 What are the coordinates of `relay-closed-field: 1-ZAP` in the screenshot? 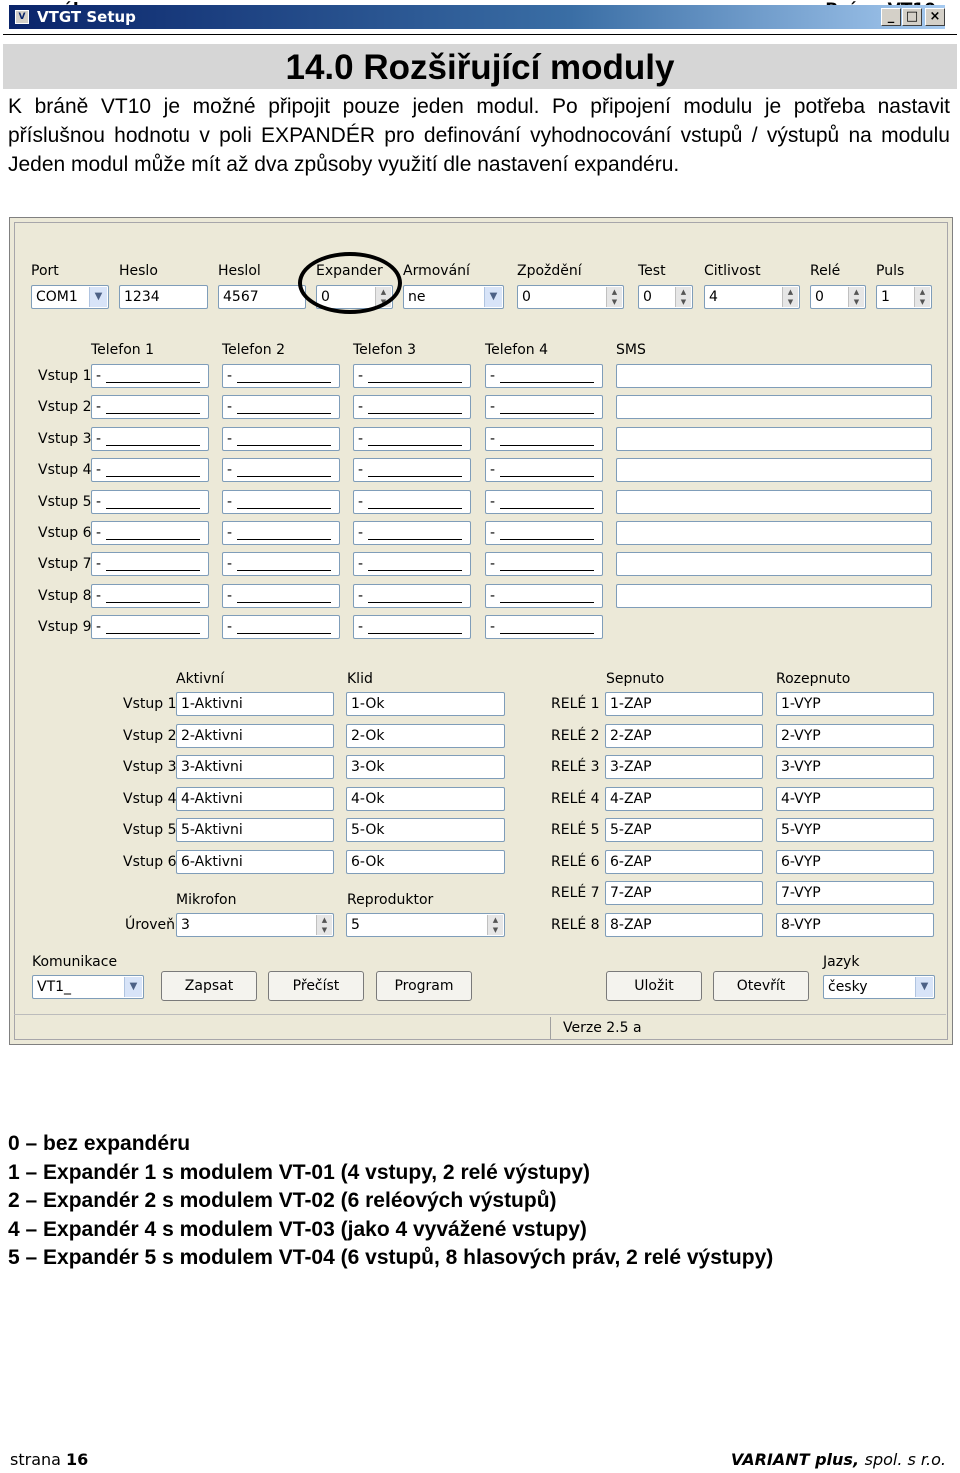 It's located at (684, 704).